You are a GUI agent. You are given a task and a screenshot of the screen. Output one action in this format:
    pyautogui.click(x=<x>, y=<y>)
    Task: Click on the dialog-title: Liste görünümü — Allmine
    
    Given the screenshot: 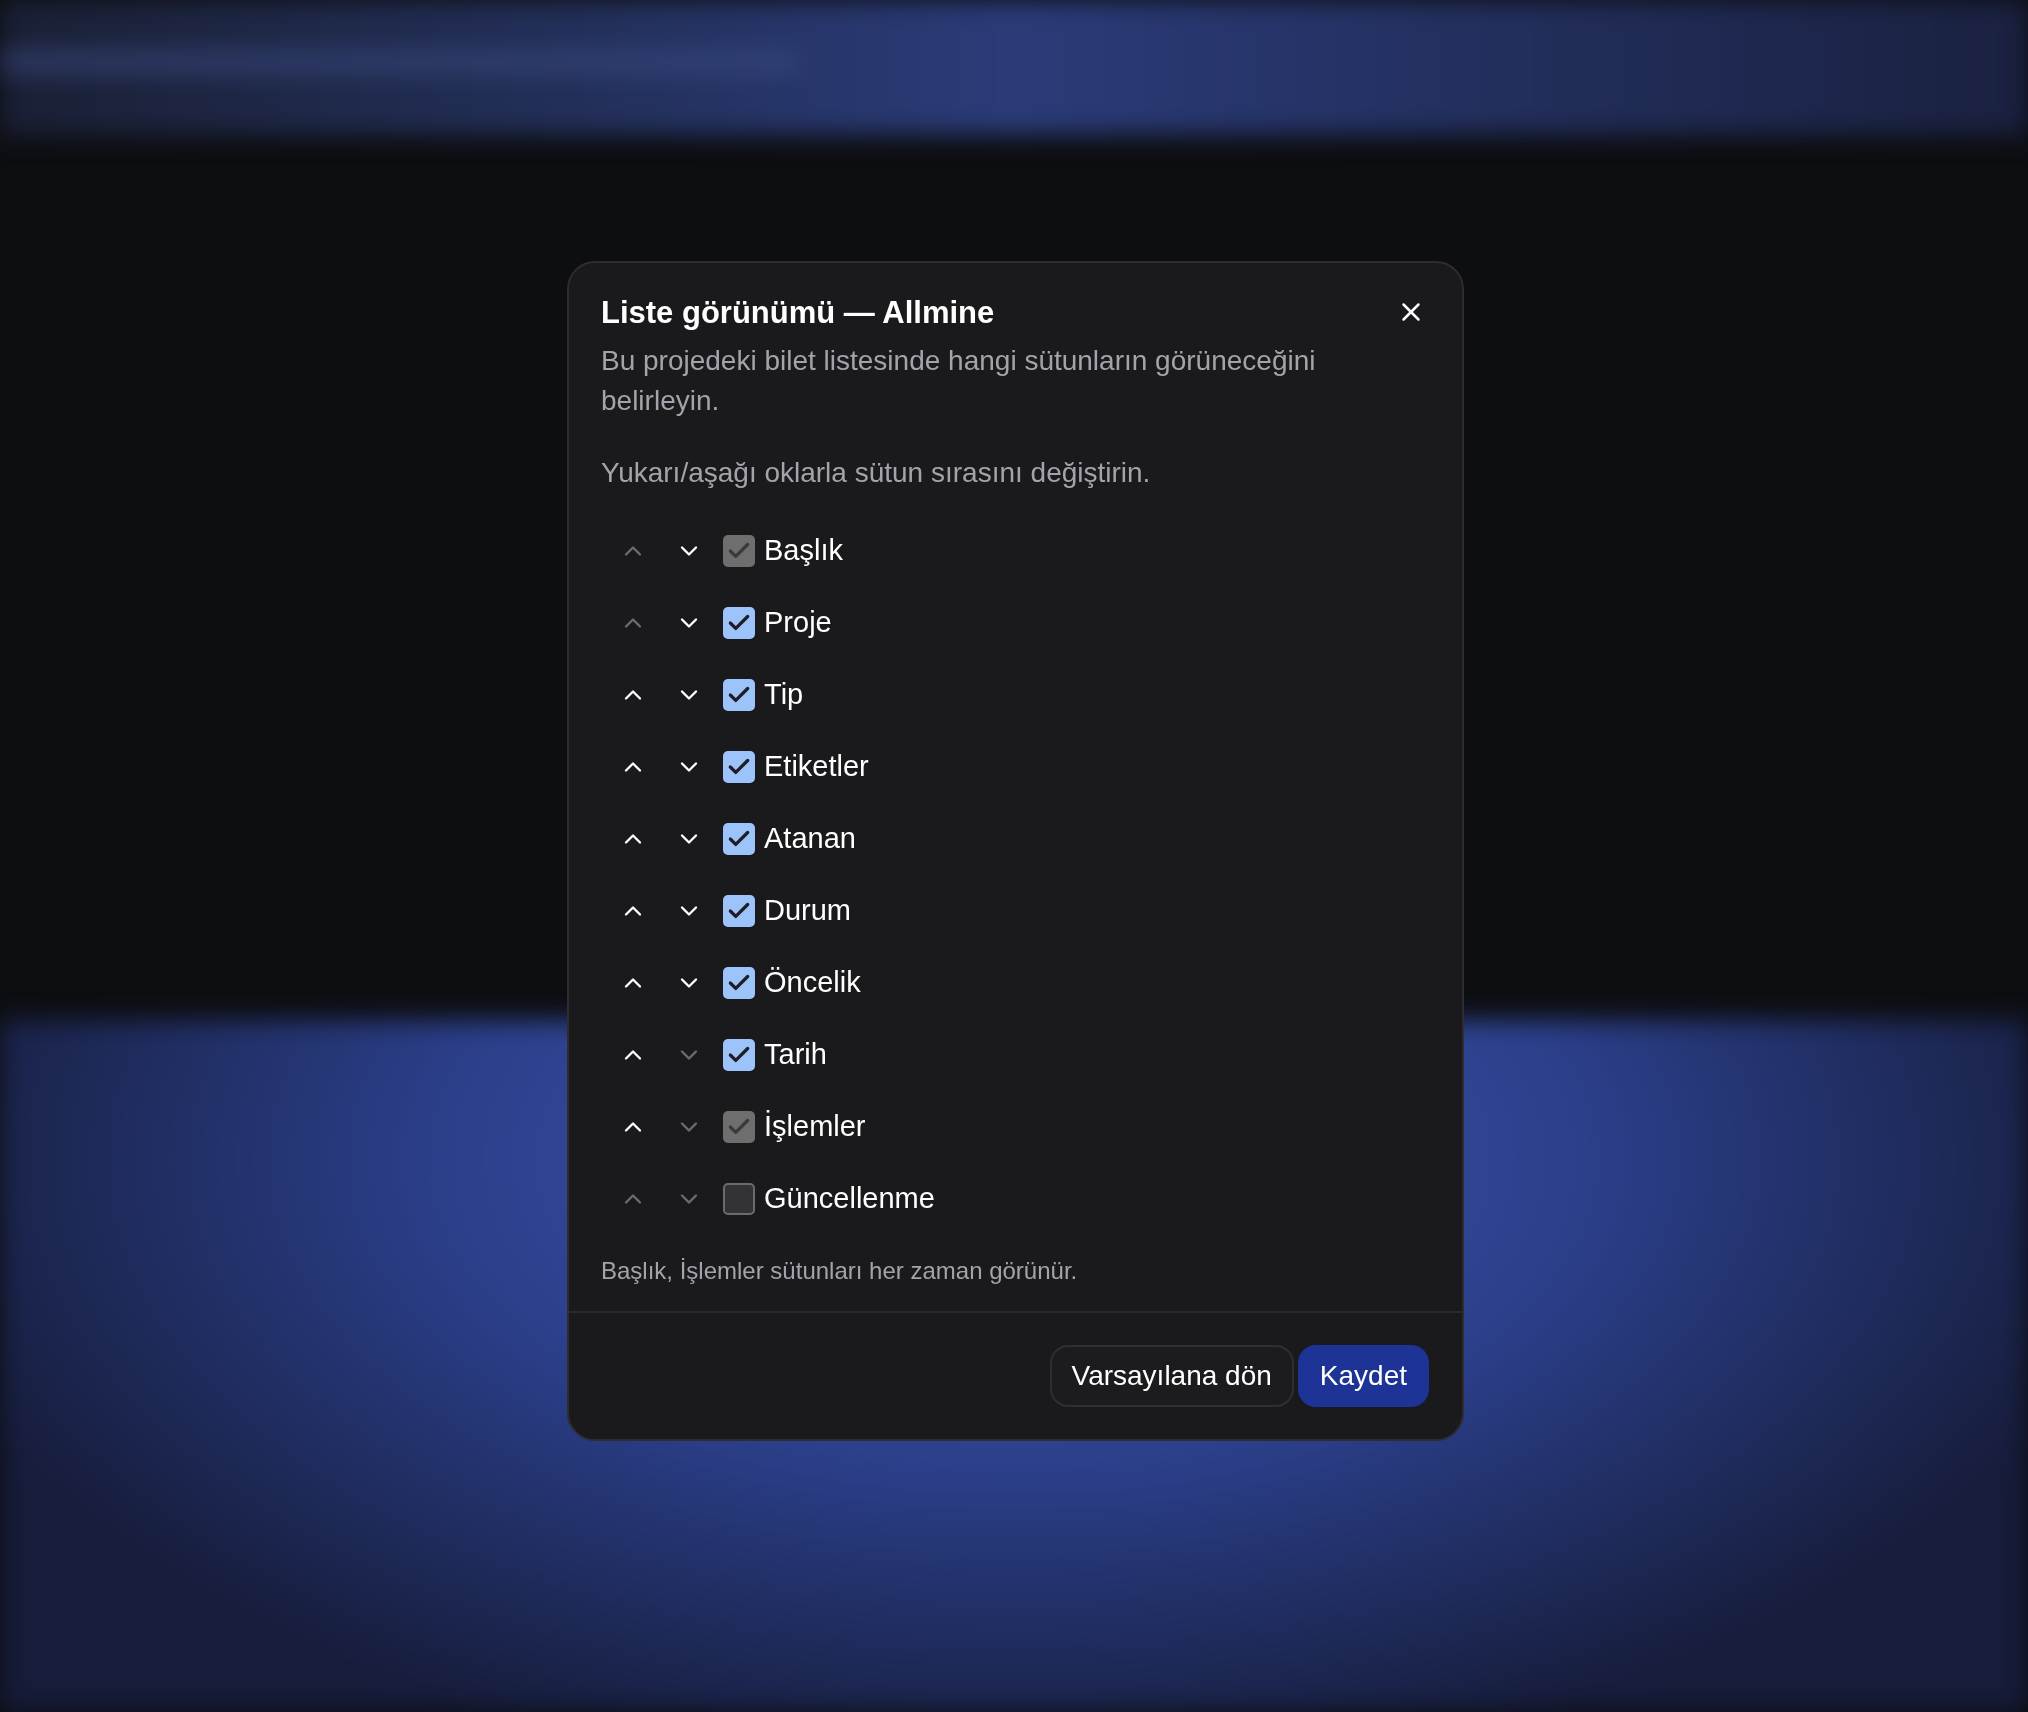 What is the action you would take?
    pyautogui.click(x=798, y=313)
    